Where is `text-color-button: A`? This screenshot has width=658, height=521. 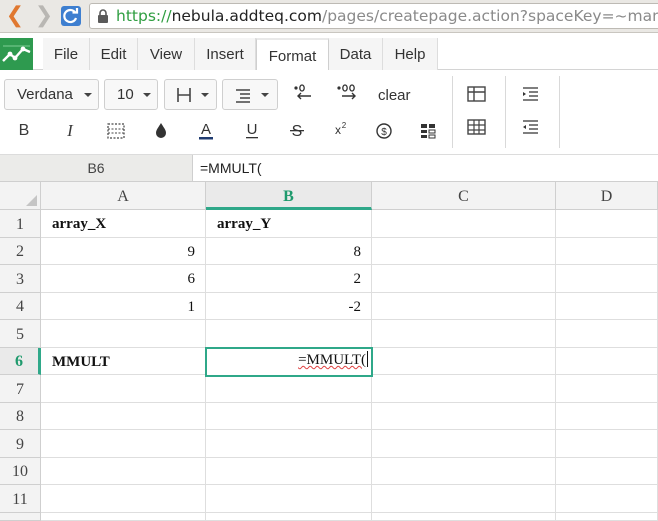 text-color-button: A is located at coordinates (206, 131).